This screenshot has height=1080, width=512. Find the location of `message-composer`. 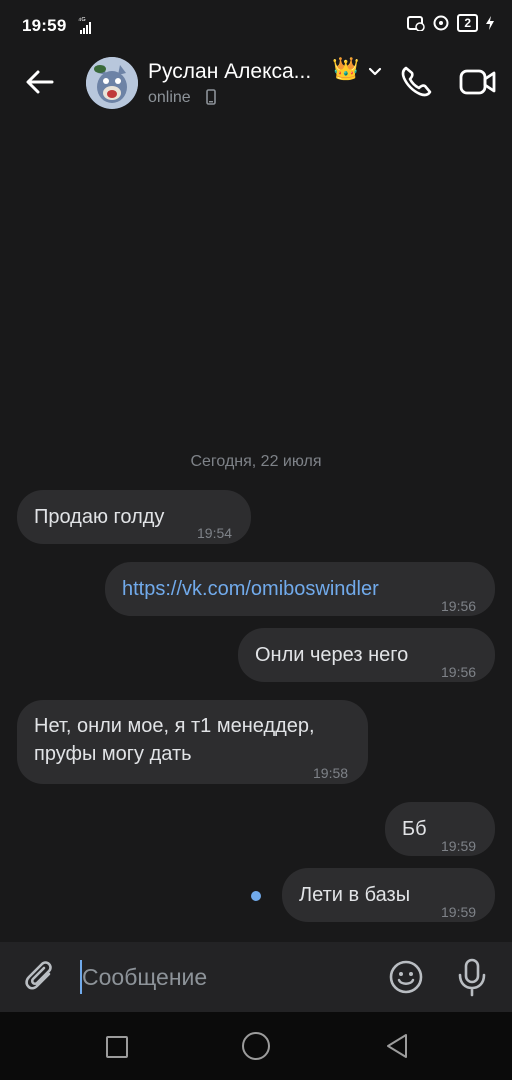

message-composer is located at coordinates (256, 977).